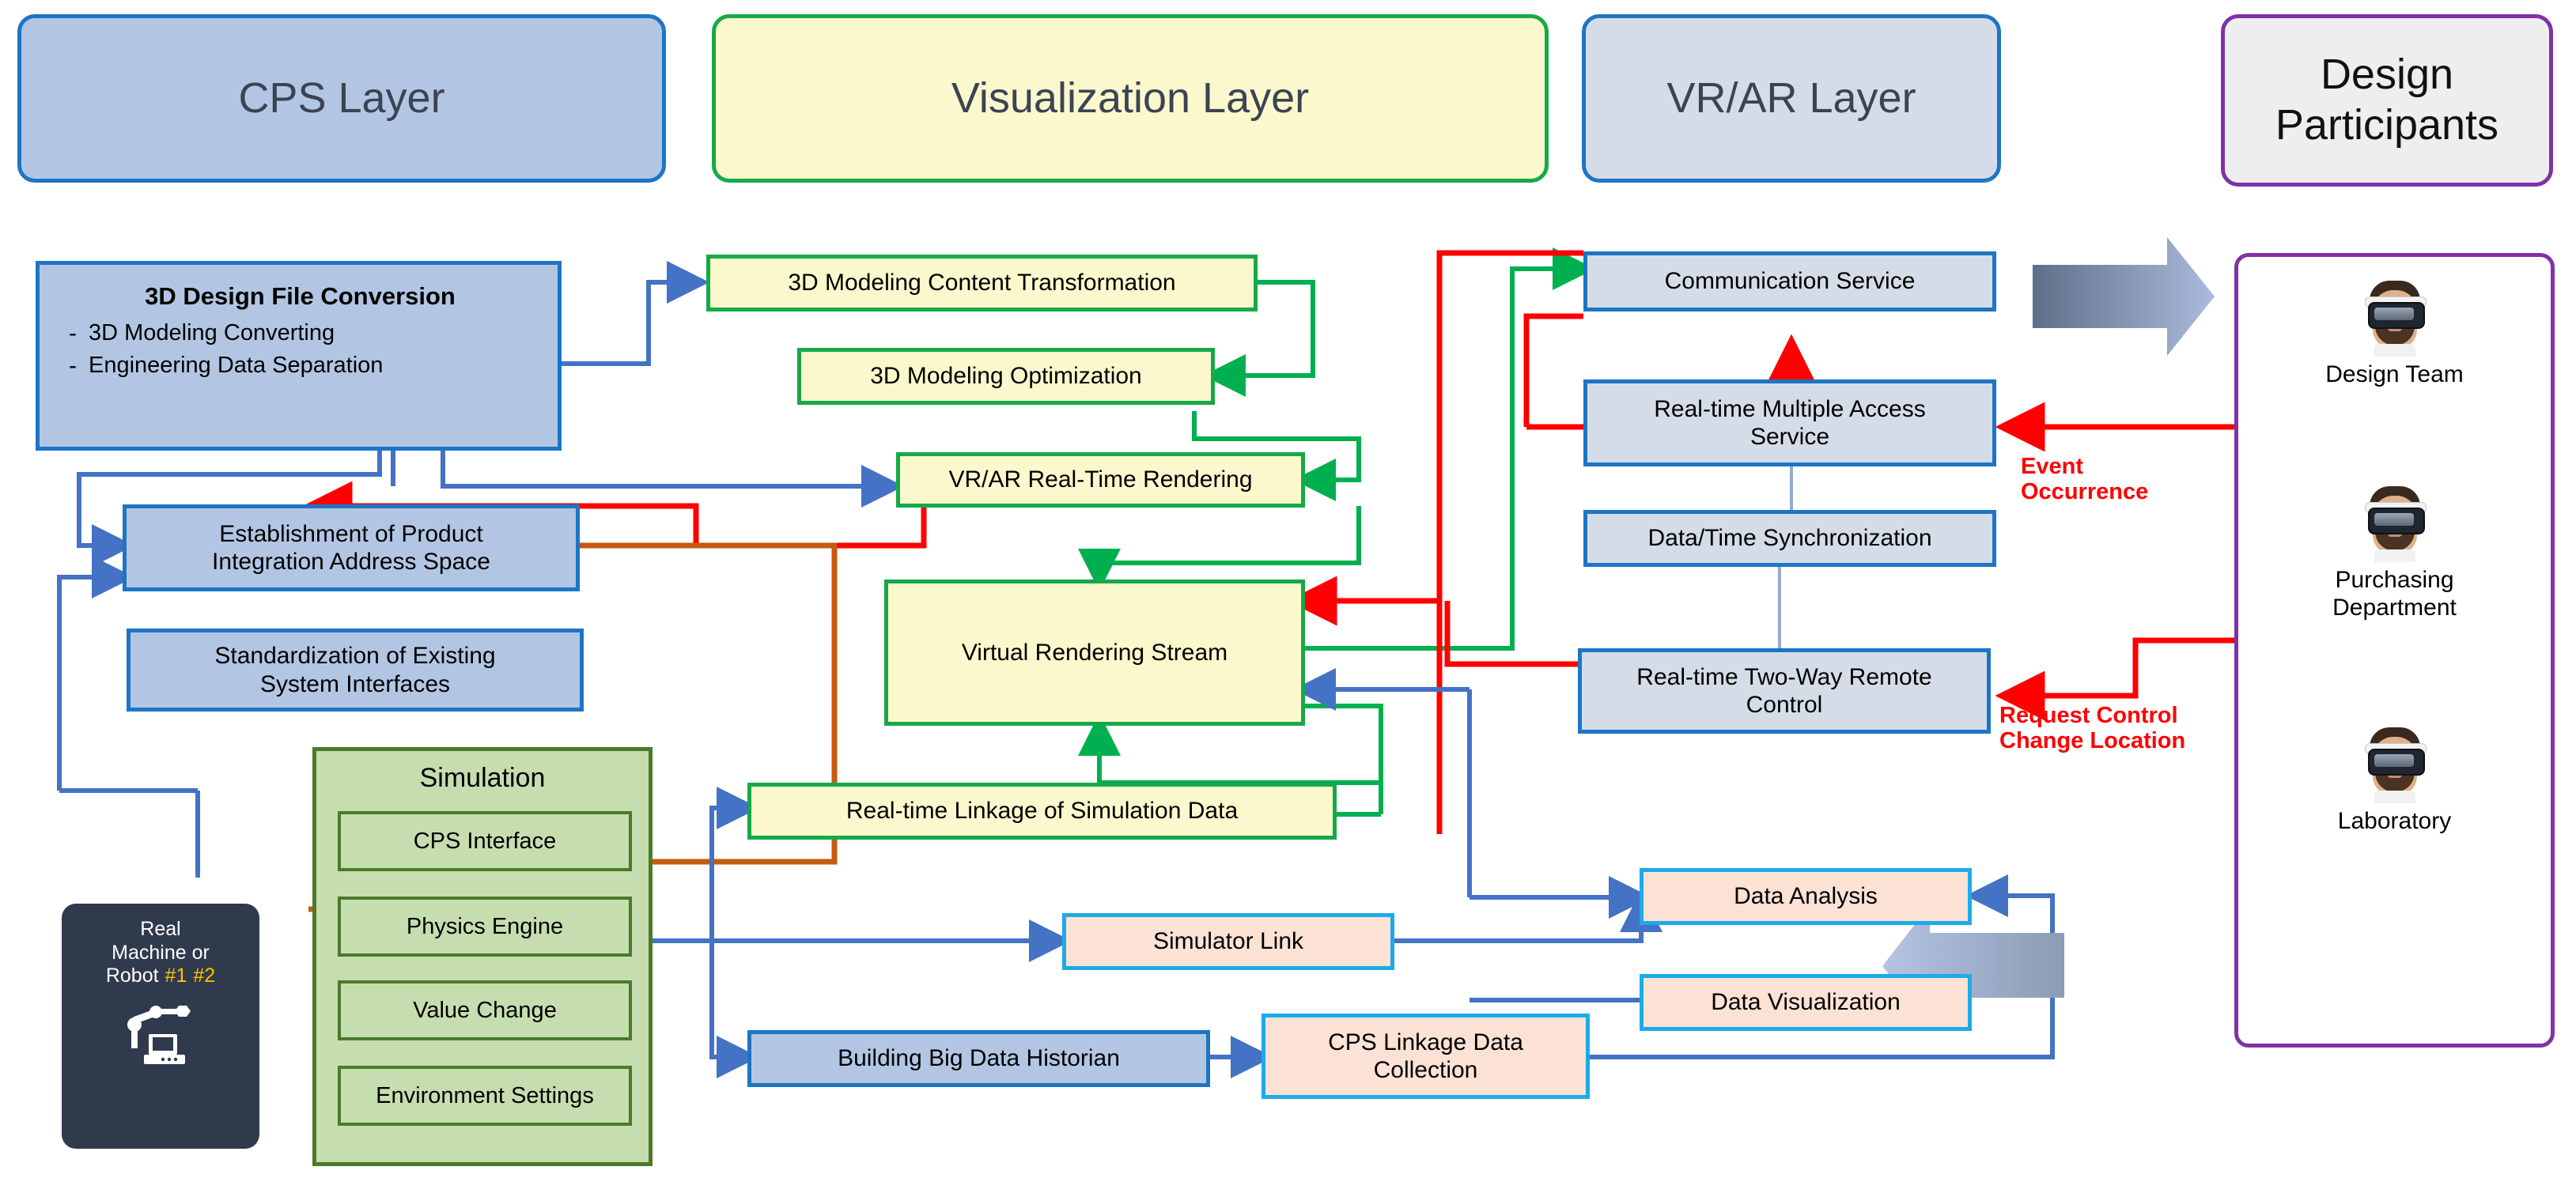  I want to click on node-real-machine-or-robot: Real Machine or Robot #1 #2, so click(160, 1026).